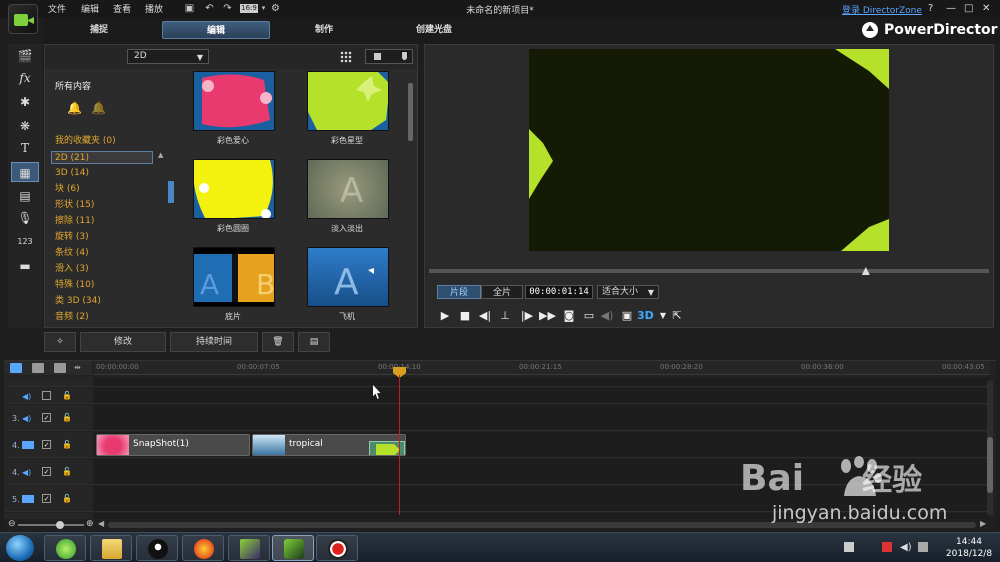 Image resolution: width=1000 pixels, height=562 pixels. What do you see at coordinates (234, 101) in the screenshot?
I see `thumbnail-color-heart` at bounding box center [234, 101].